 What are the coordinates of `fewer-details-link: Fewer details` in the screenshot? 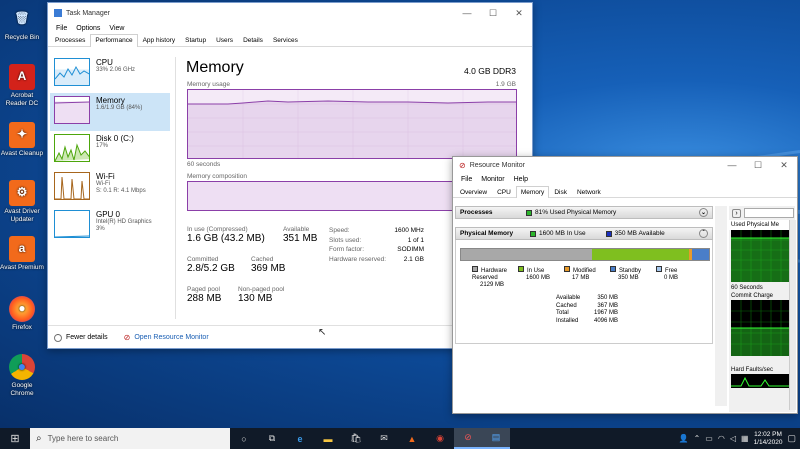 It's located at (87, 337).